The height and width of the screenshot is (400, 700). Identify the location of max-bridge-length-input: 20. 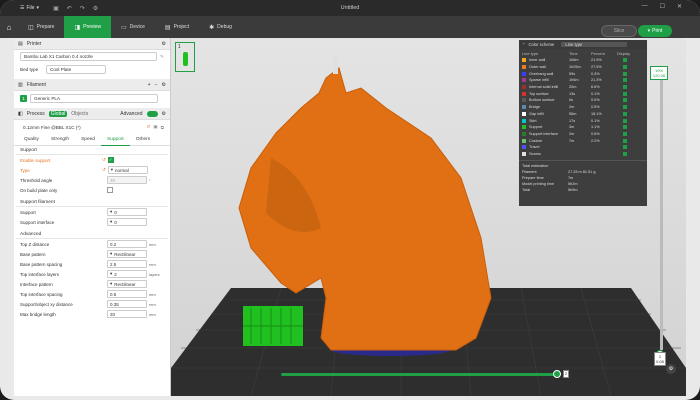
(127, 314).